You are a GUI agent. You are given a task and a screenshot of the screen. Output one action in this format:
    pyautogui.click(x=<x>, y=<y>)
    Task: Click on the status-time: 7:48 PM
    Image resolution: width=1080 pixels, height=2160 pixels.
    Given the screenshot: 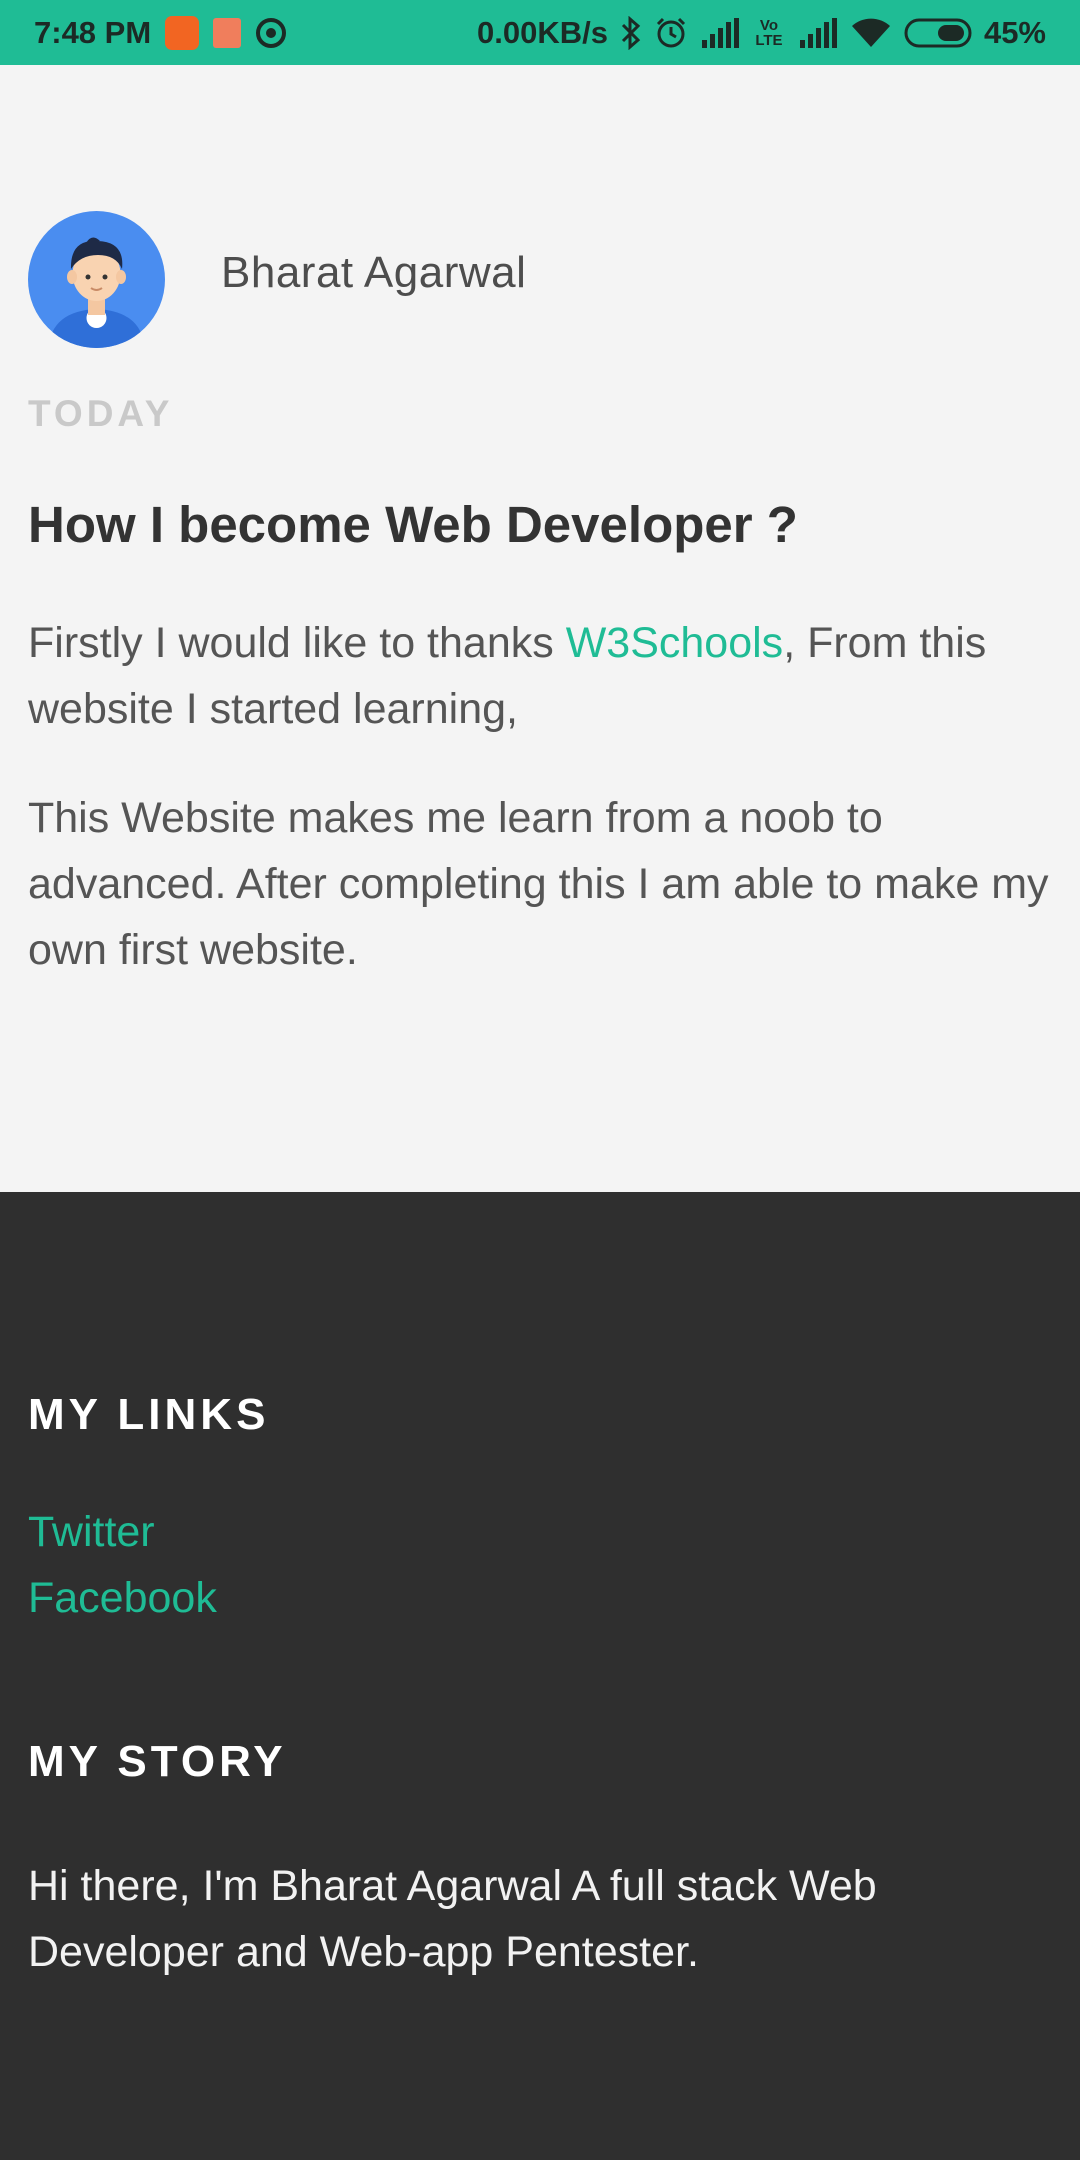 What is the action you would take?
    pyautogui.click(x=93, y=32)
    